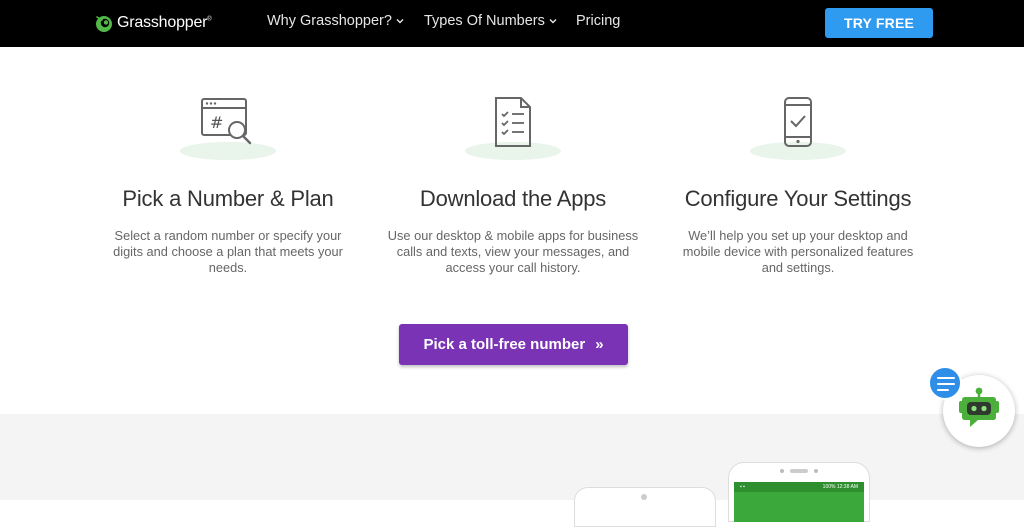 The image size is (1024, 527). What do you see at coordinates (798, 122) in the screenshot?
I see `phone-check-icon` at bounding box center [798, 122].